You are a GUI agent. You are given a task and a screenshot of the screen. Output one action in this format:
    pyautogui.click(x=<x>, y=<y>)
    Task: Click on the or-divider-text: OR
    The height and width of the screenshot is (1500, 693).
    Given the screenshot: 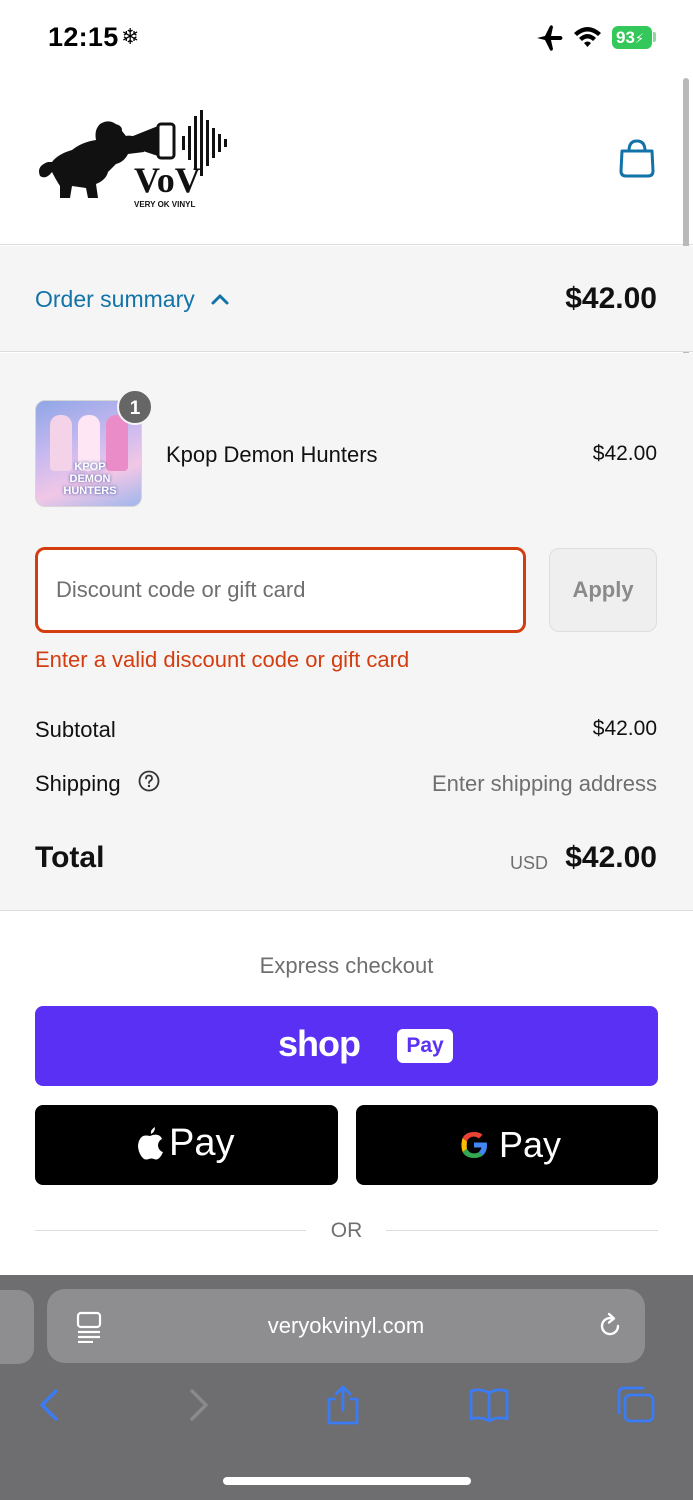 What is the action you would take?
    pyautogui.click(x=346, y=1230)
    